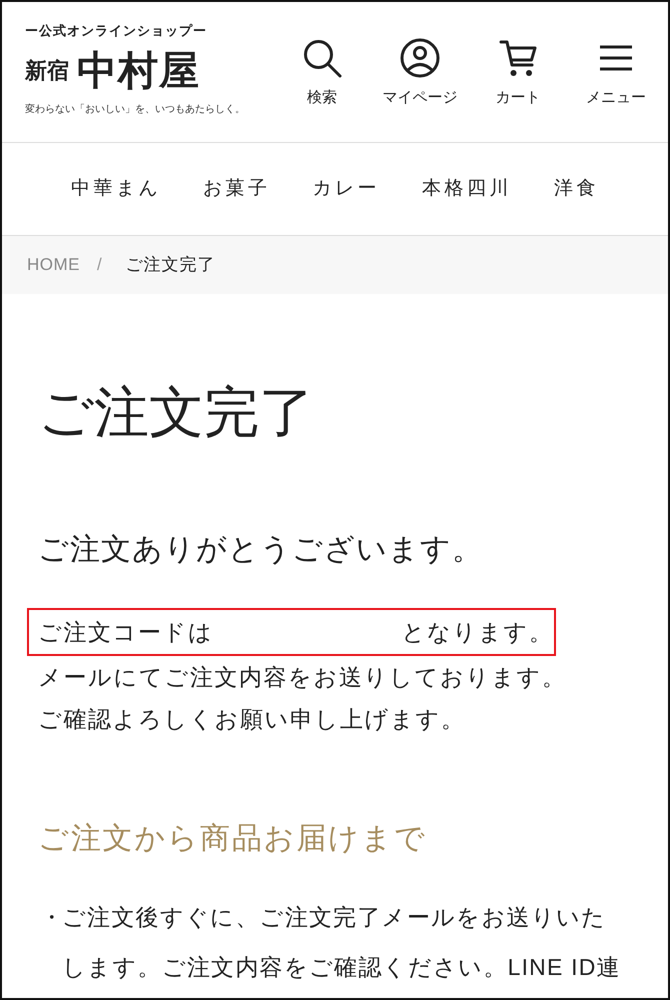 This screenshot has width=670, height=1000. I want to click on logo-place-name: 新宿, so click(47, 71).